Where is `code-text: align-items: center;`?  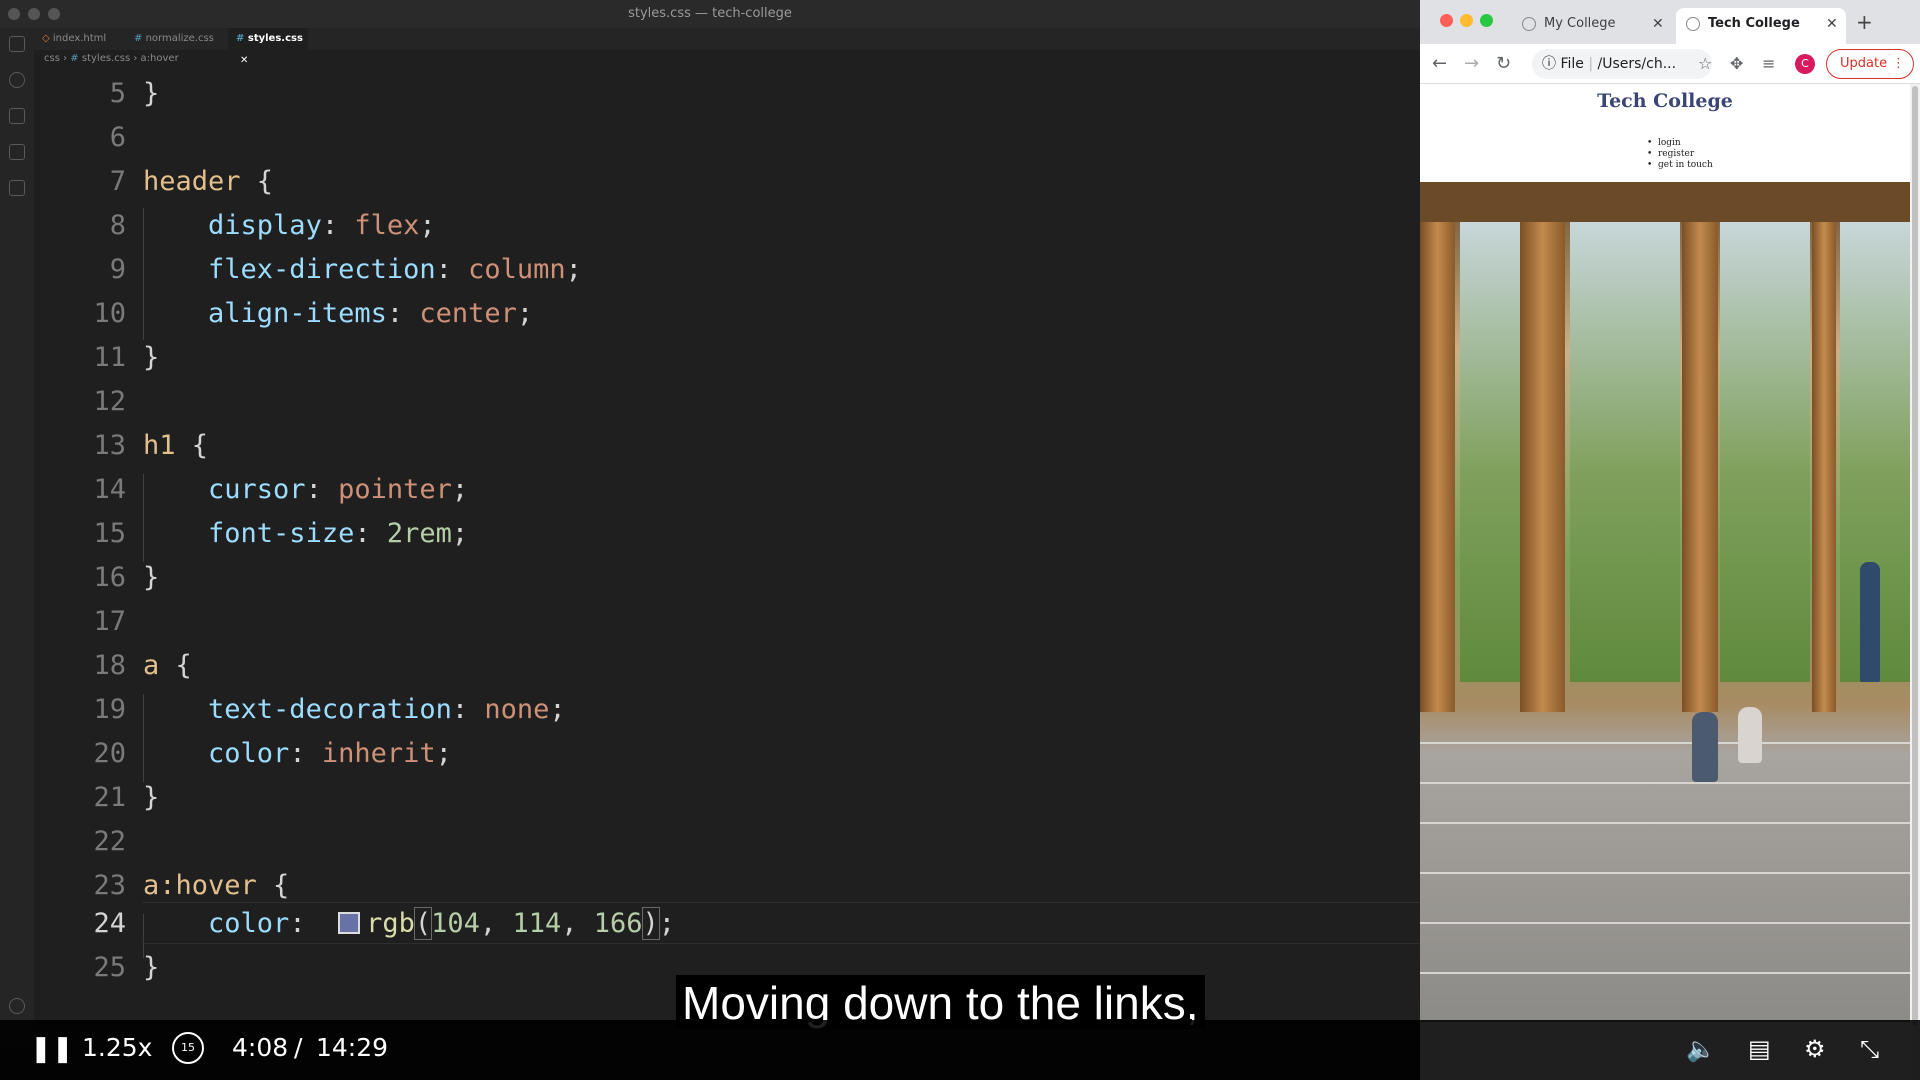
code-text: align-items: center; is located at coordinates (371, 313).